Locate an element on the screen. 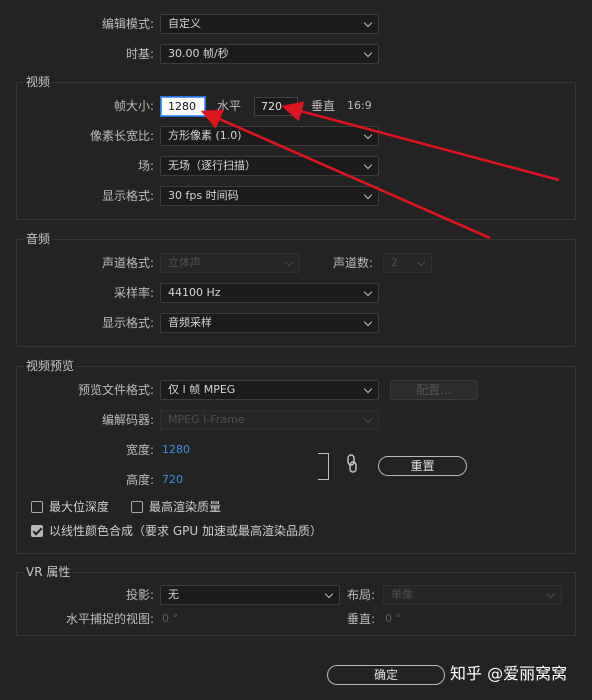 This screenshot has width=592, height=700. timebase-label: 时基: is located at coordinates (139, 54).